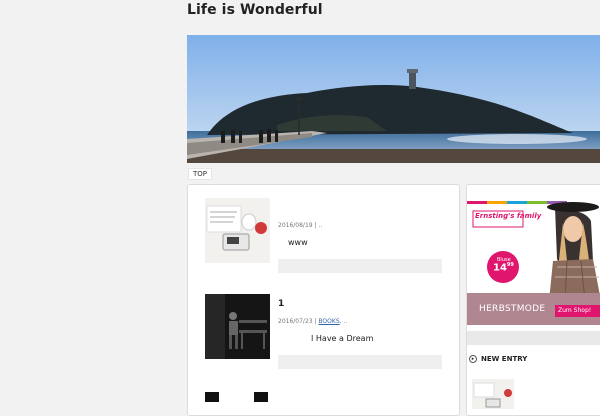 The image size is (600, 416). Describe the element at coordinates (200, 174) in the screenshot. I see `nav-top-link: TOP` at that location.